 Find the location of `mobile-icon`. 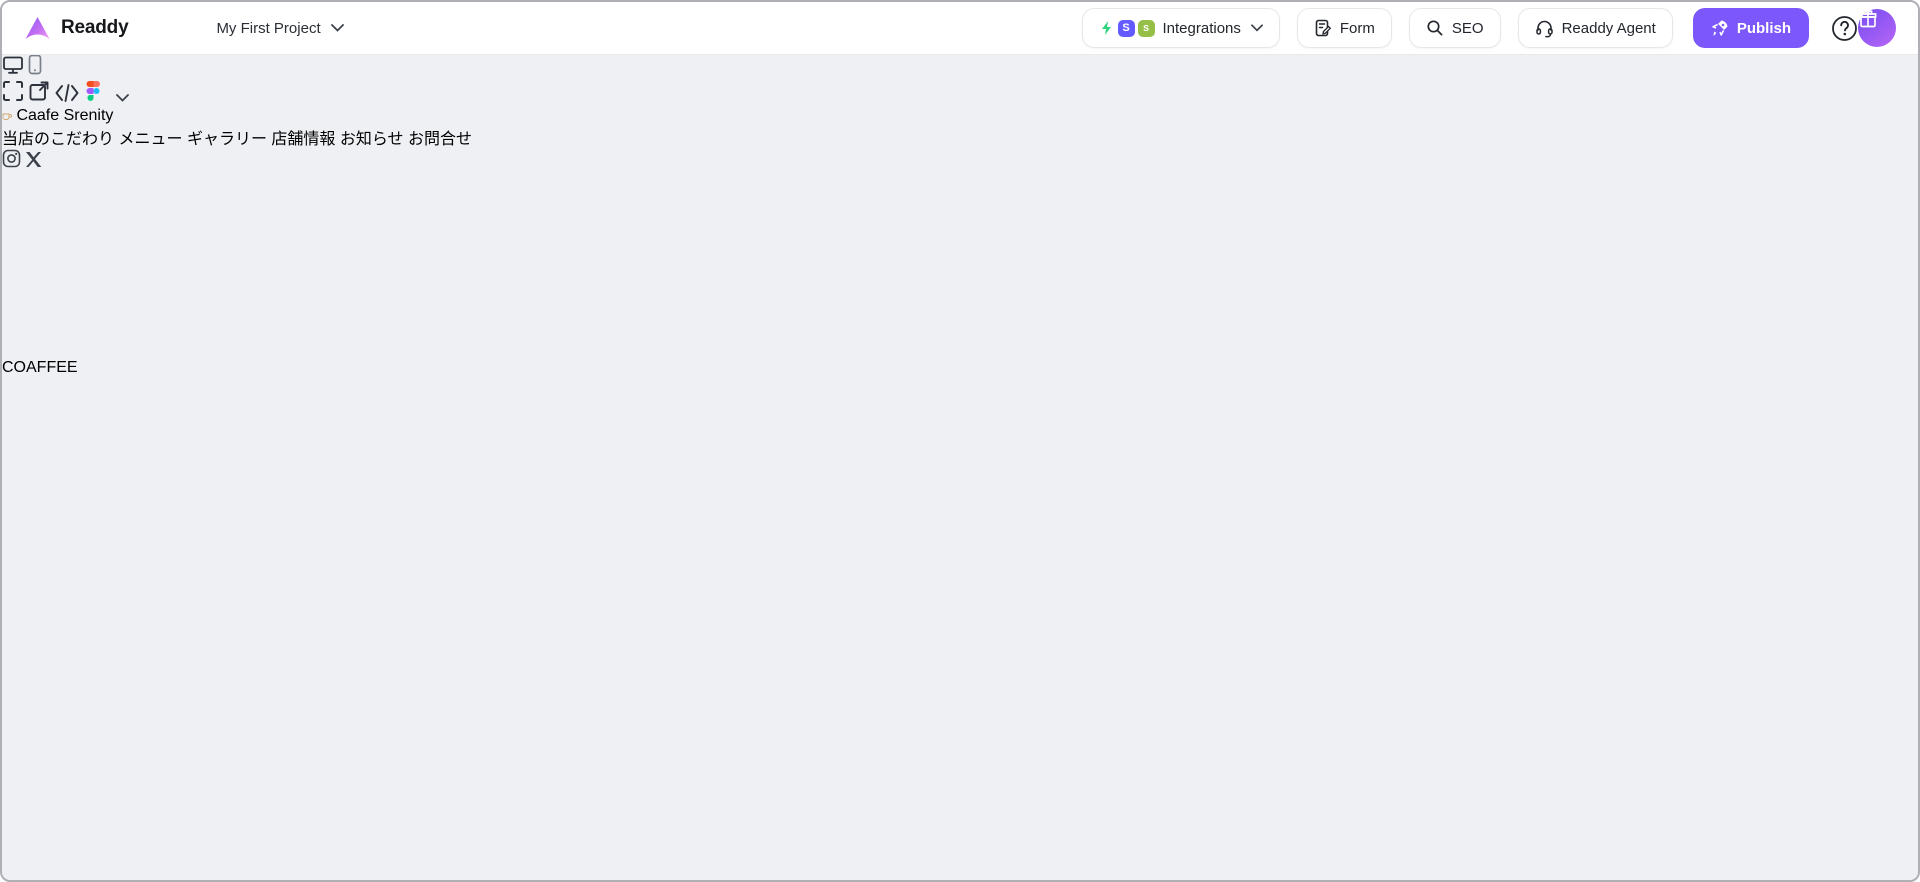

mobile-icon is located at coordinates (35, 64).